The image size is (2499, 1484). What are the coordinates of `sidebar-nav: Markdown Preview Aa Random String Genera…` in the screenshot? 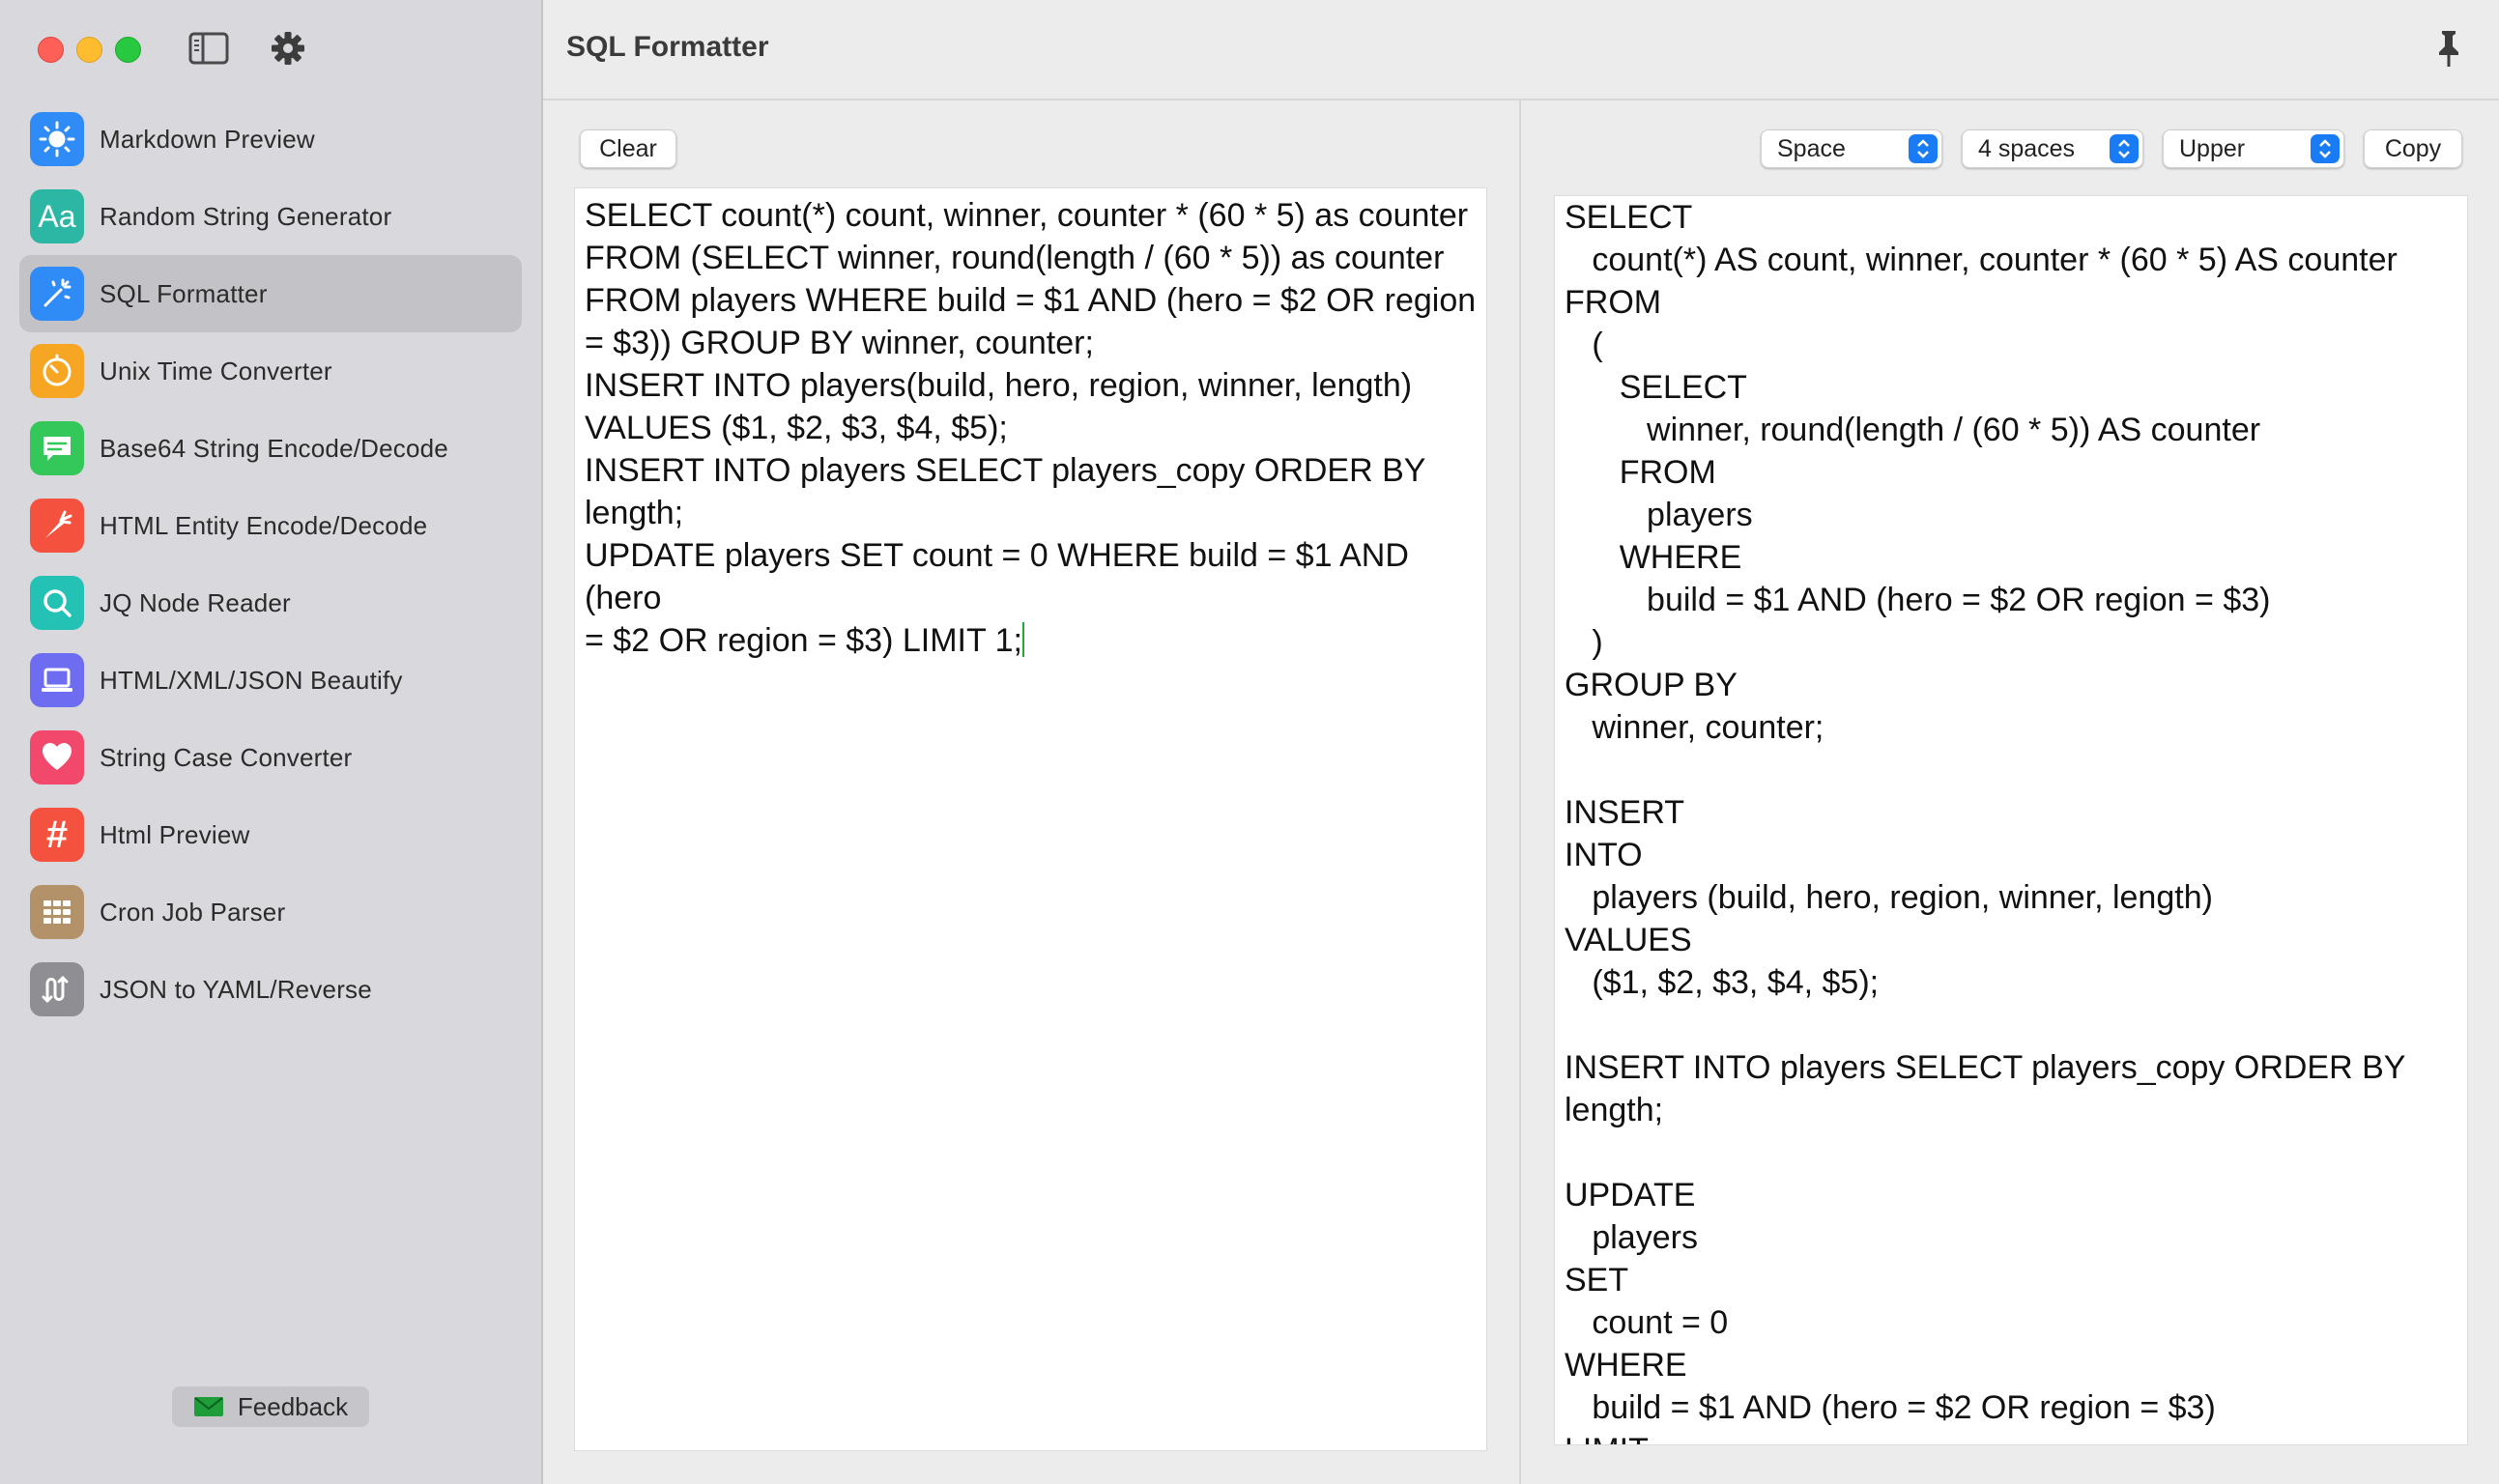 It's located at (270, 564).